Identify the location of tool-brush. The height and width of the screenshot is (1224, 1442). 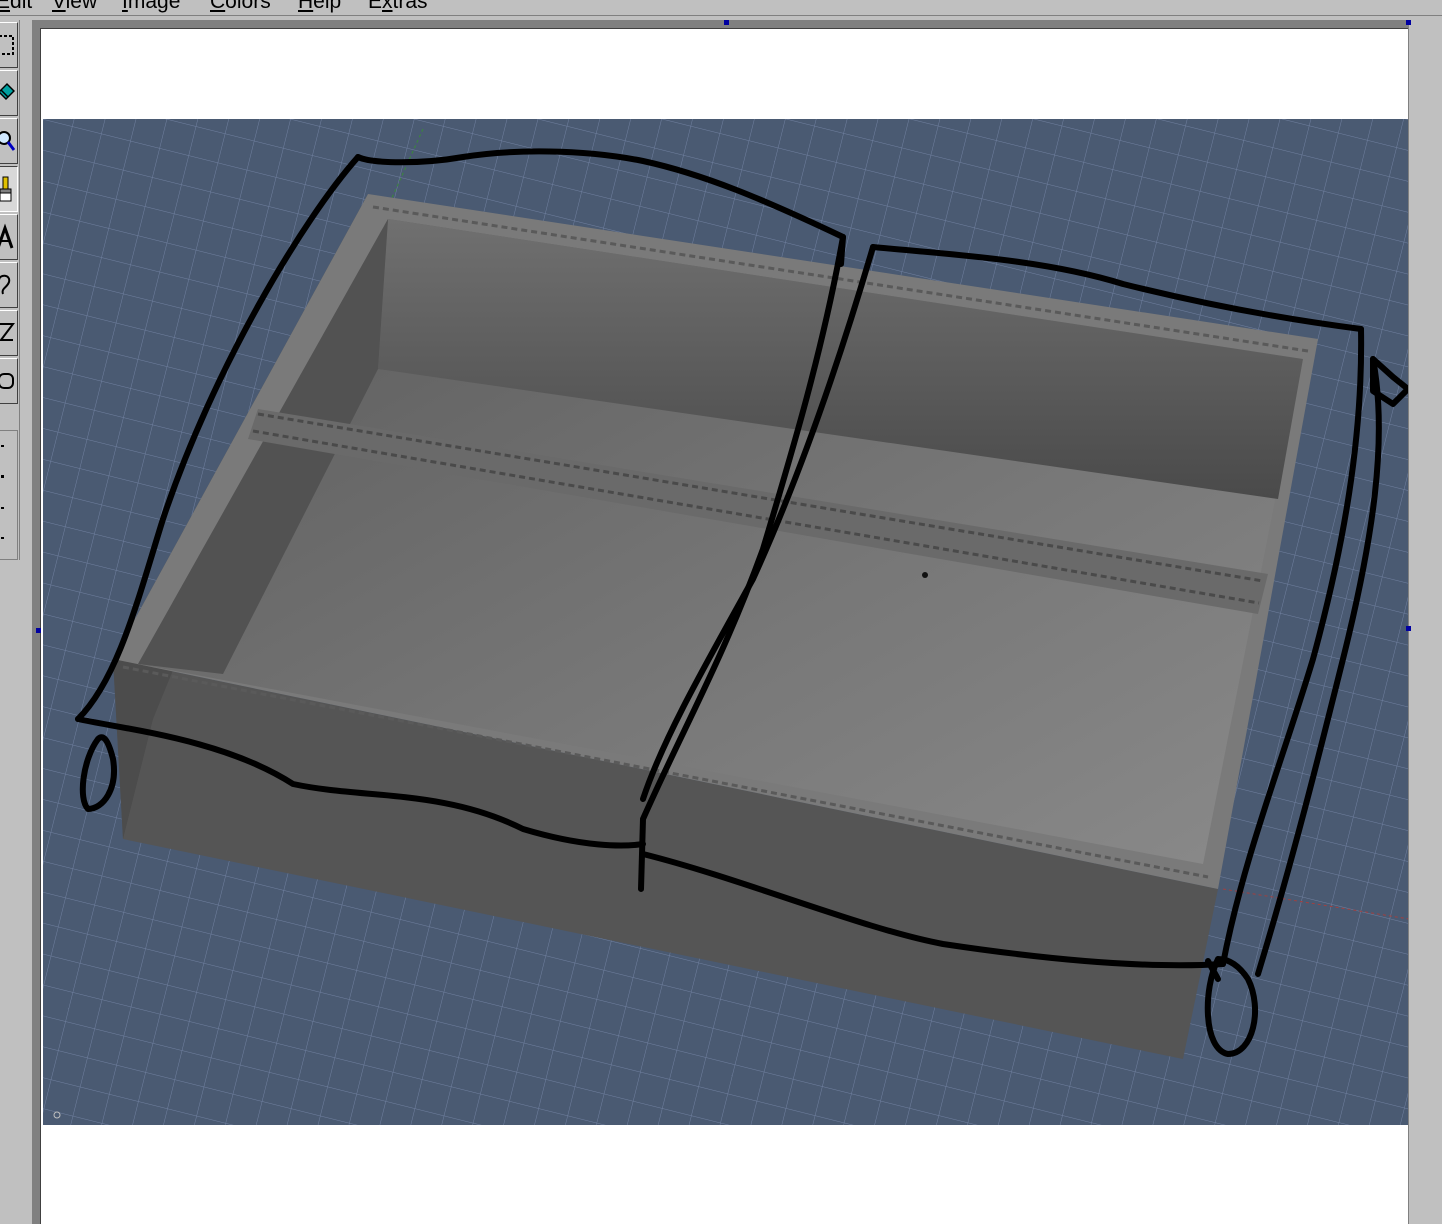
(9, 189).